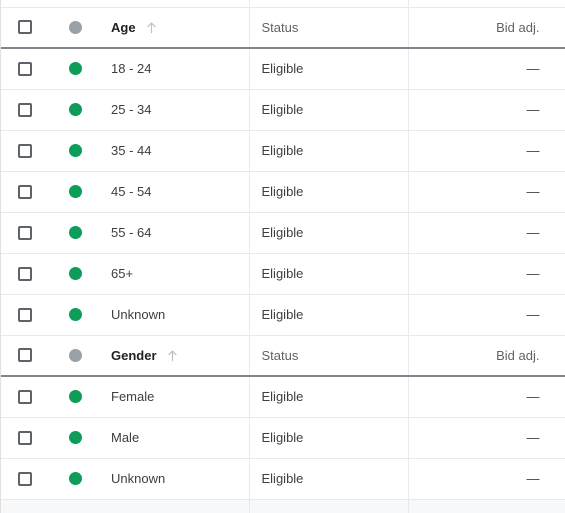 Image resolution: width=565 pixels, height=513 pixels. Describe the element at coordinates (175, 438) in the screenshot. I see `row-name-cell: Male` at that location.